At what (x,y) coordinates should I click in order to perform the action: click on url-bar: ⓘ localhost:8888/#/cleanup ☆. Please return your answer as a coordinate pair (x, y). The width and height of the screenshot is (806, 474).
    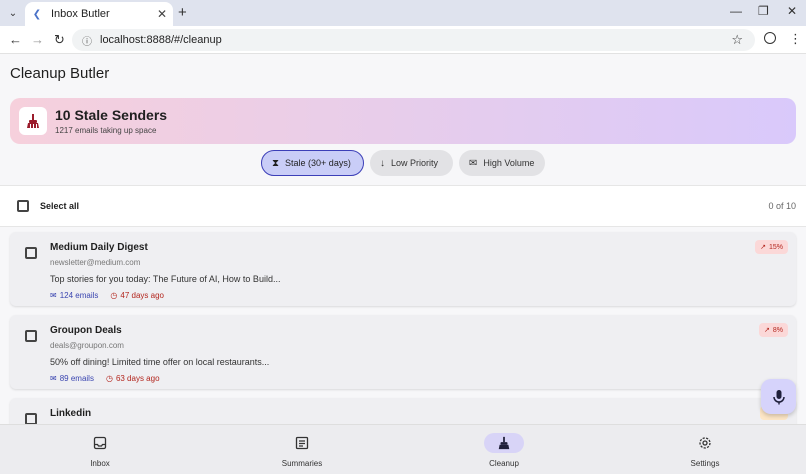
    Looking at the image, I should click on (413, 40).